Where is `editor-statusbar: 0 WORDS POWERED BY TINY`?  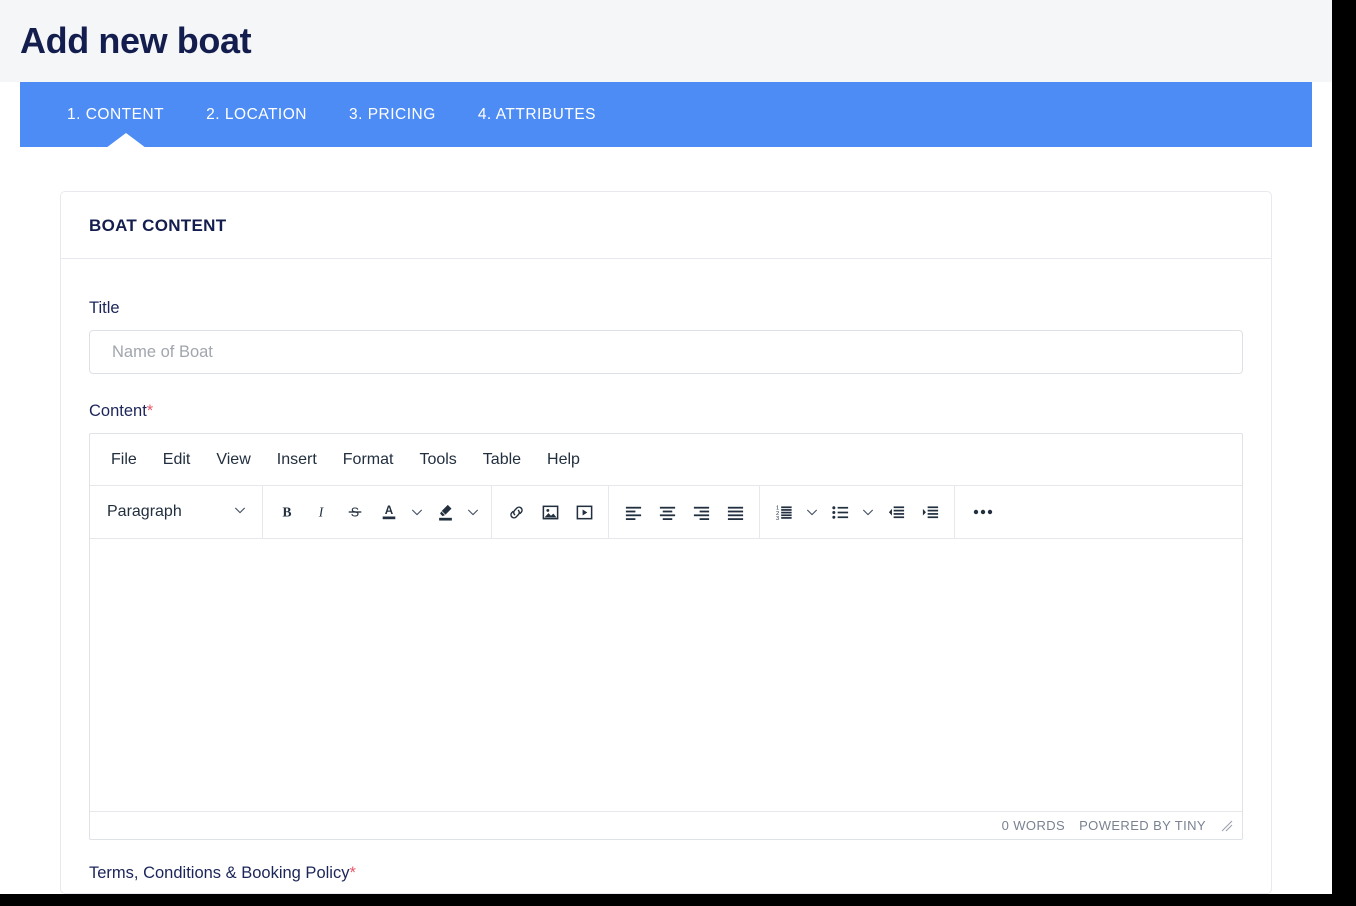
editor-statusbar: 0 WORDS POWERED BY TINY is located at coordinates (666, 825).